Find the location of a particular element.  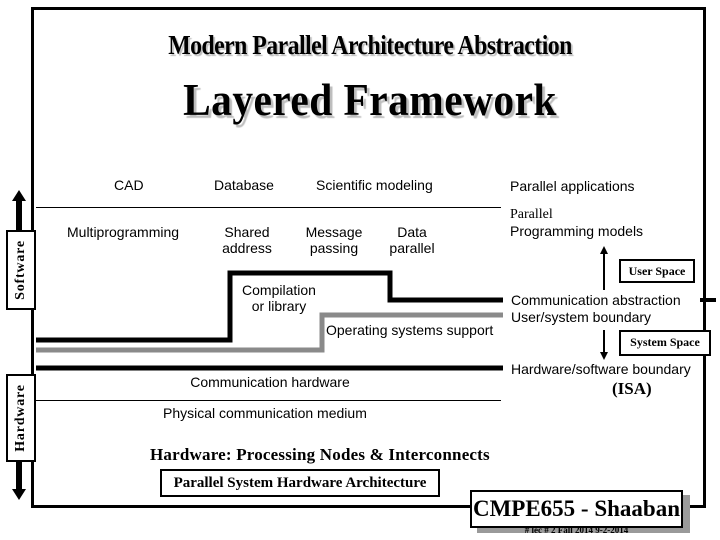

communication-abstraction-label: Communication abstraction is located at coordinates (596, 300).